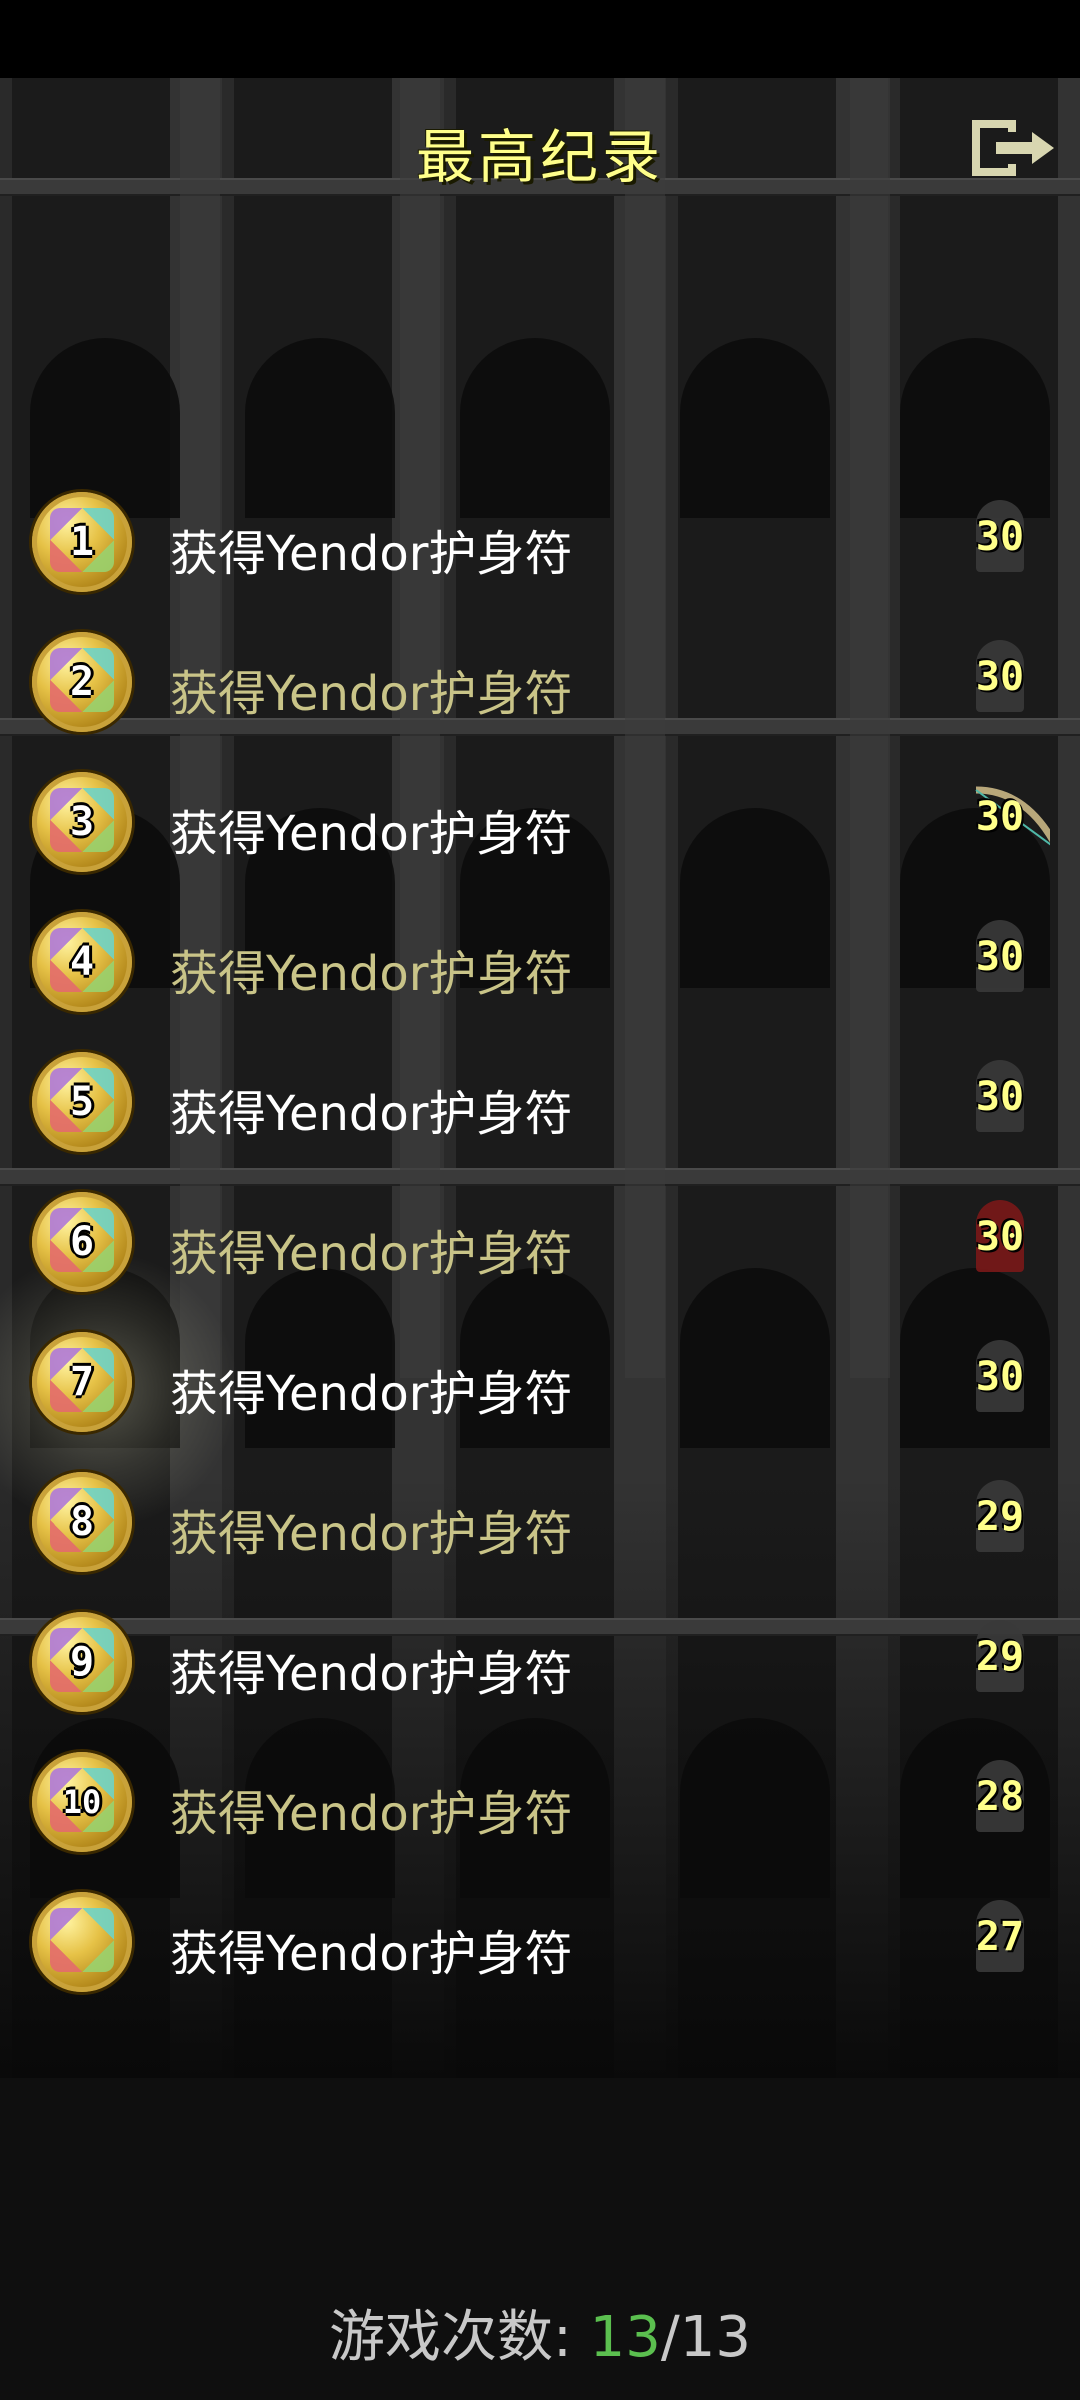  I want to click on rank-number: 8, so click(82, 1522).